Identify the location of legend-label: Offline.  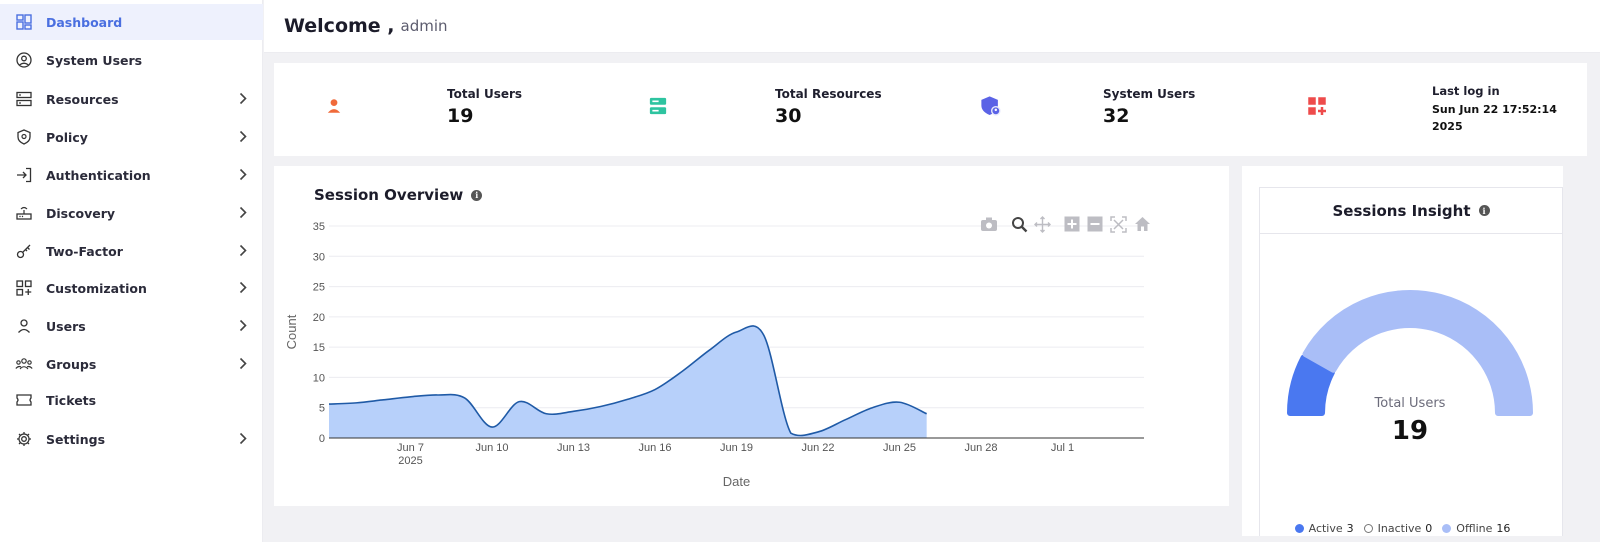
(1474, 528).